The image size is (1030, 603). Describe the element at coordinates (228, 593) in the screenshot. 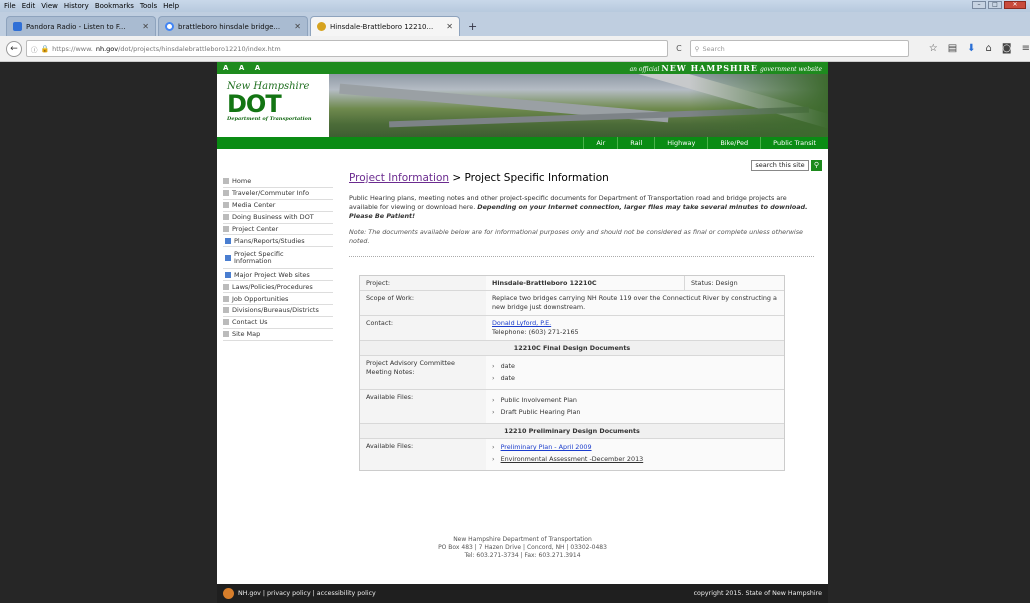

I see `nh-gov-logo-icon` at that location.